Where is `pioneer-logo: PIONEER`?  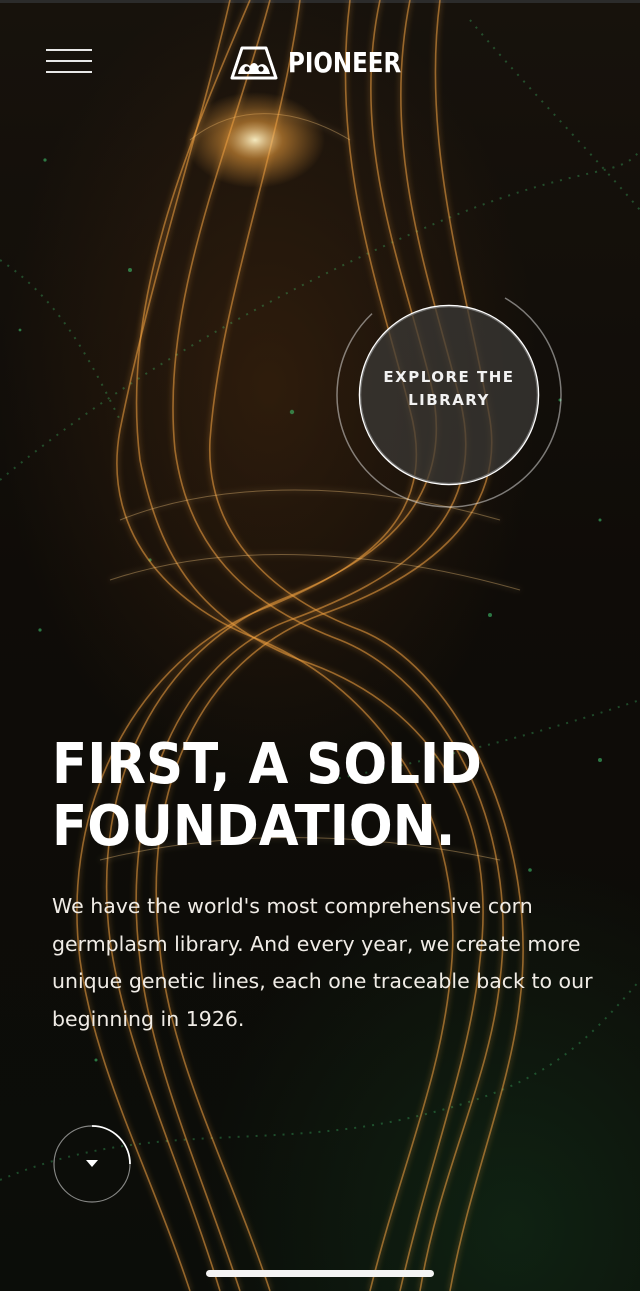 pioneer-logo: PIONEER is located at coordinates (326, 62).